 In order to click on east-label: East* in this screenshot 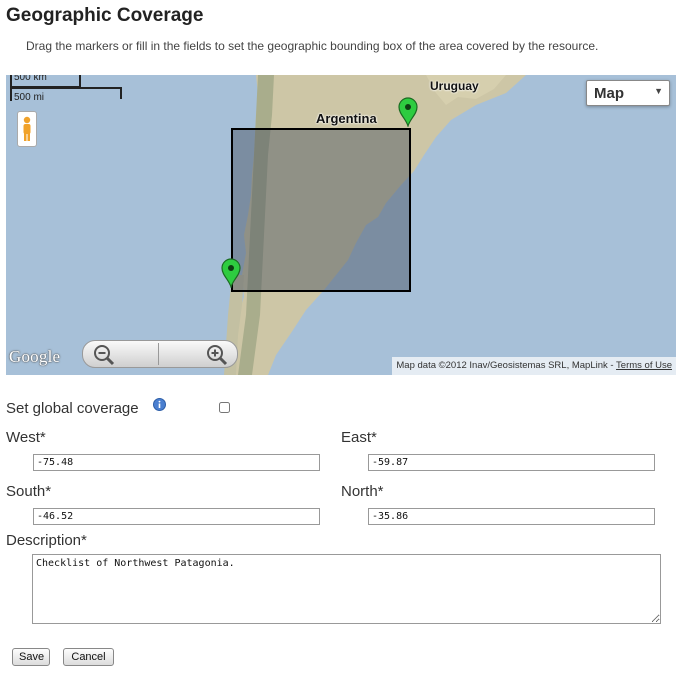, I will do `click(359, 437)`.